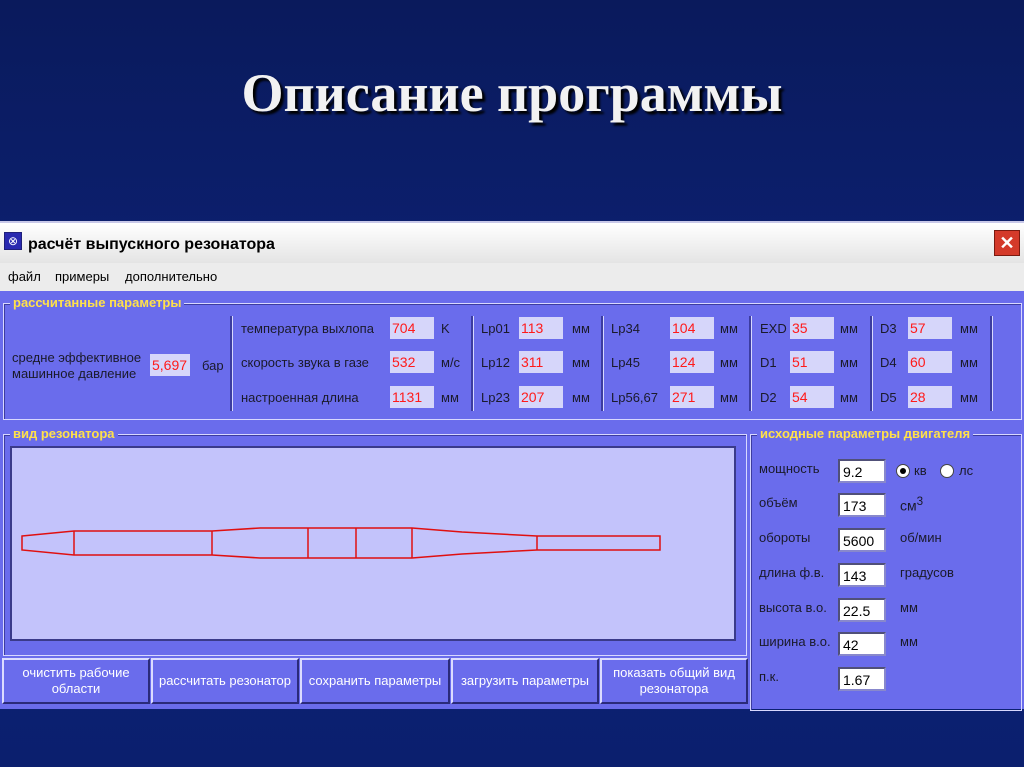 This screenshot has height=767, width=1024. Describe the element at coordinates (541, 397) in the screenshot. I see `param-value: 207` at that location.